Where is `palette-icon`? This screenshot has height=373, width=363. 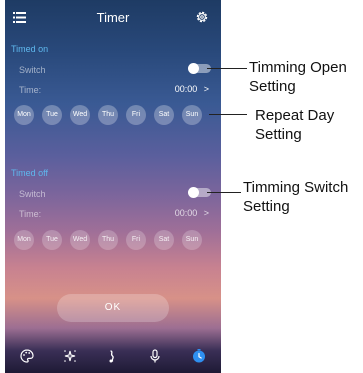 palette-icon is located at coordinates (27, 356).